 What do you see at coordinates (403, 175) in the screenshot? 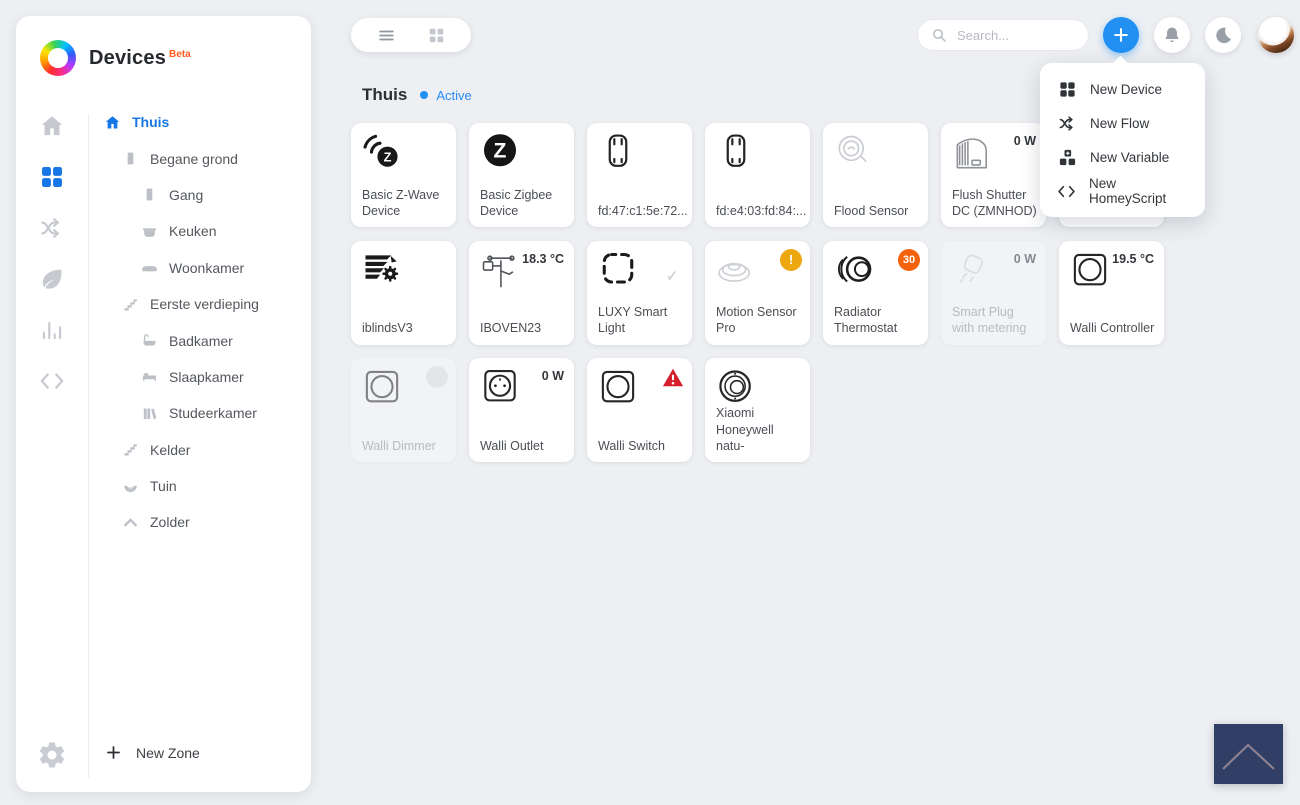
I see `device-card-basic-z-wave-device: Z Basic Z-Wave Device` at bounding box center [403, 175].